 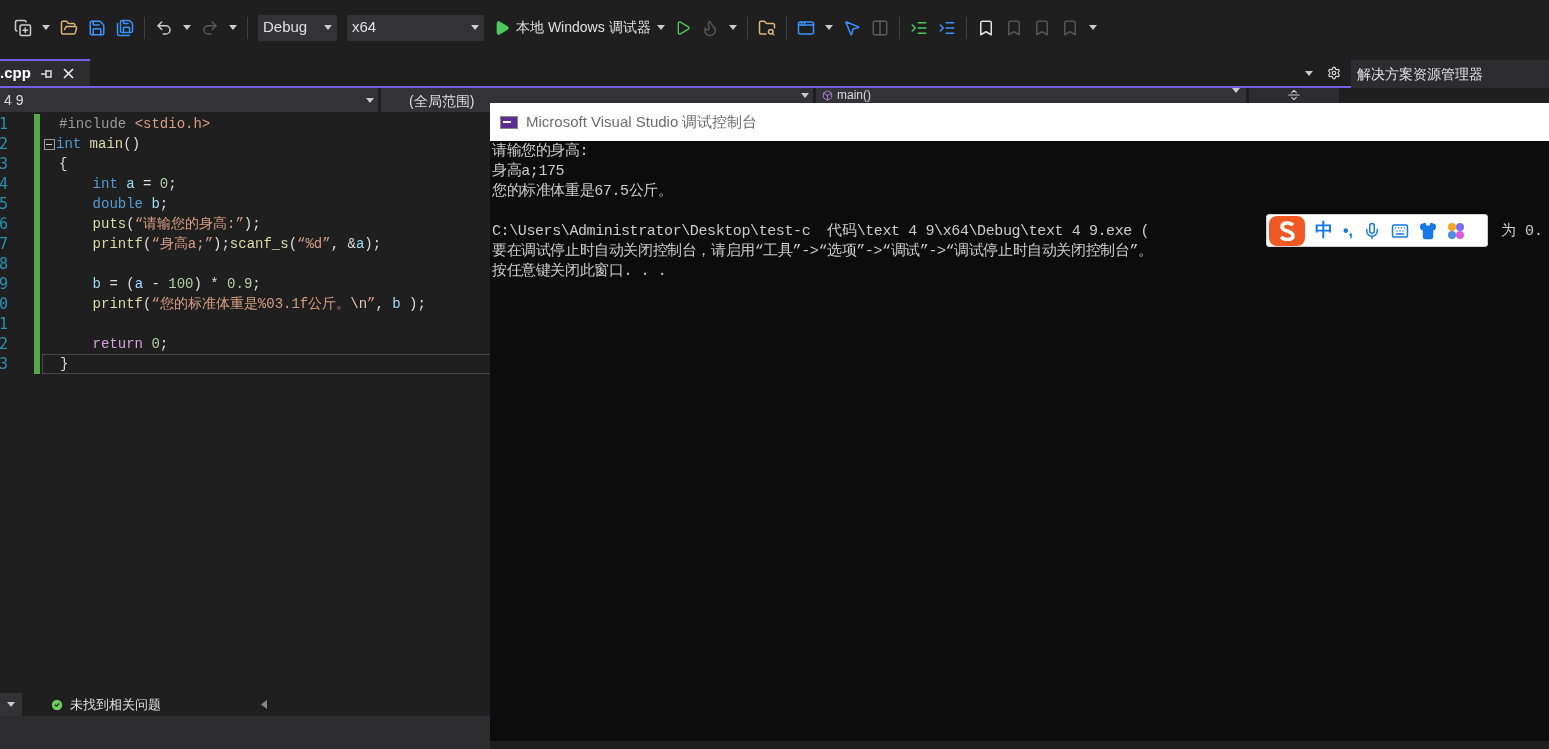 I want to click on platform-dropdown: x64, so click(x=415, y=27).